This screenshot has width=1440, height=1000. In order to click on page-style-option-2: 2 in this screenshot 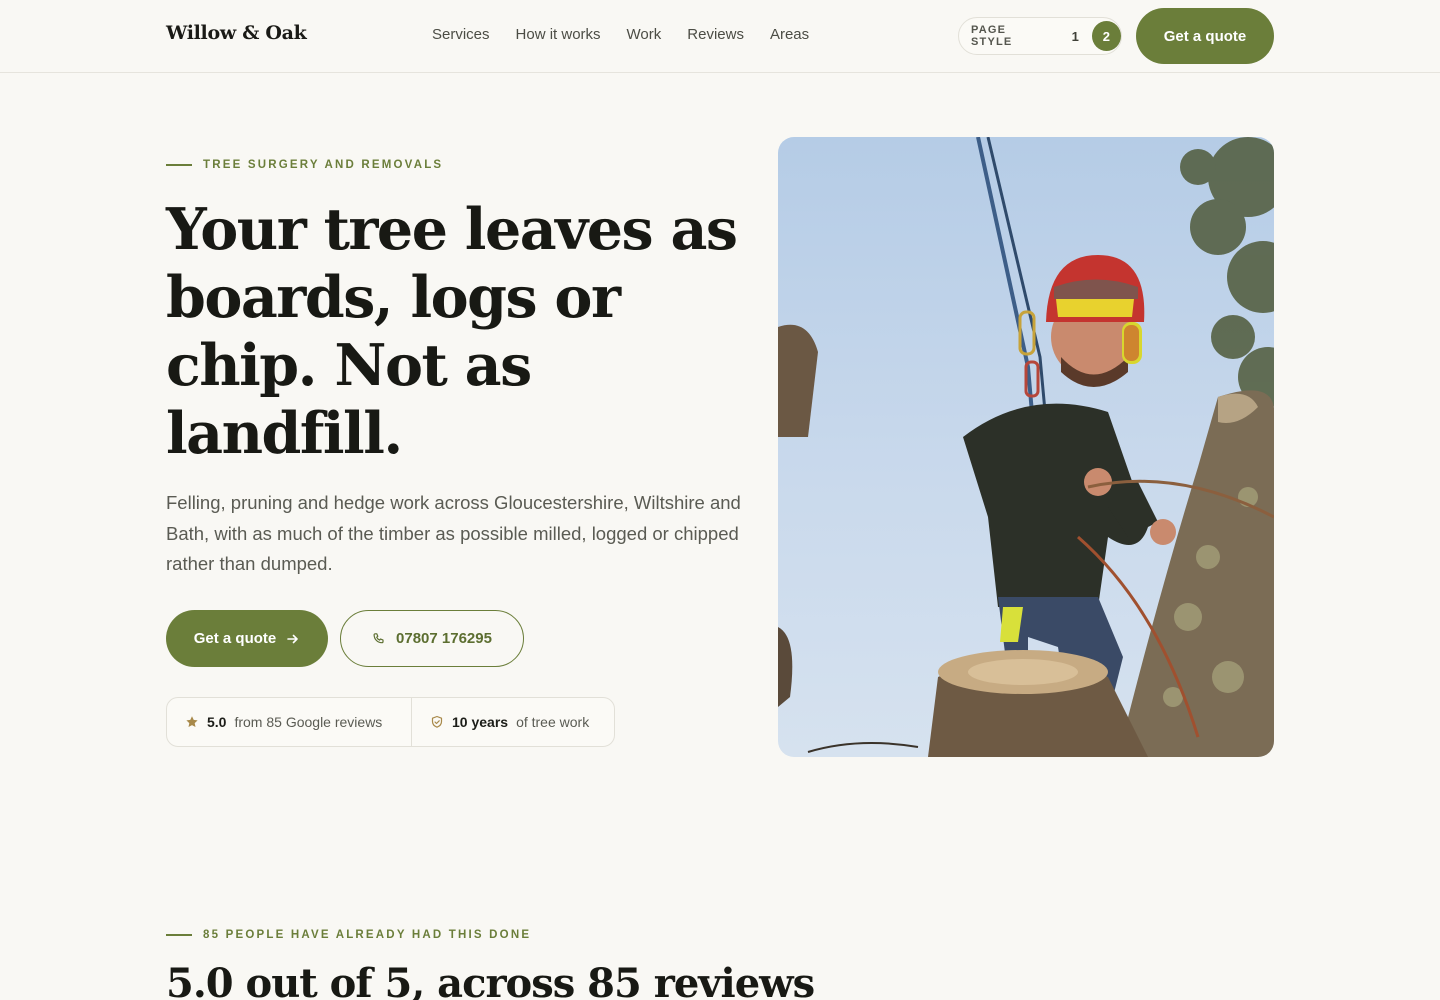, I will do `click(1106, 36)`.